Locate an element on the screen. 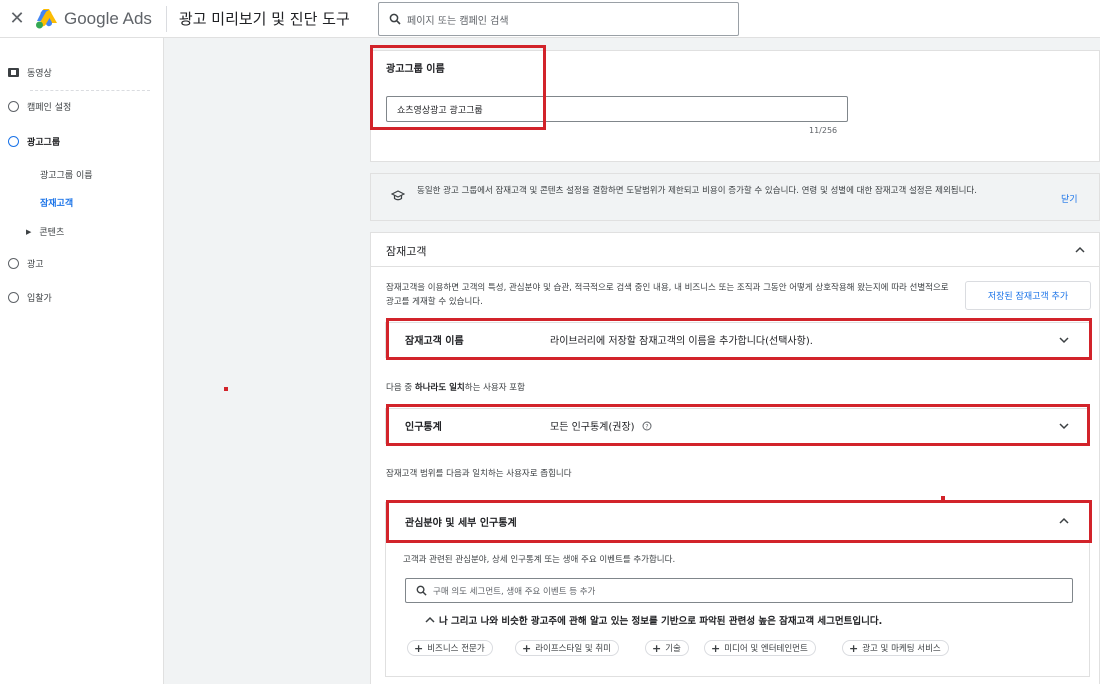 This screenshot has height=684, width=1100. chip-lifestyle-hobbies: + 라이프스타일 및 취미 is located at coordinates (567, 648).